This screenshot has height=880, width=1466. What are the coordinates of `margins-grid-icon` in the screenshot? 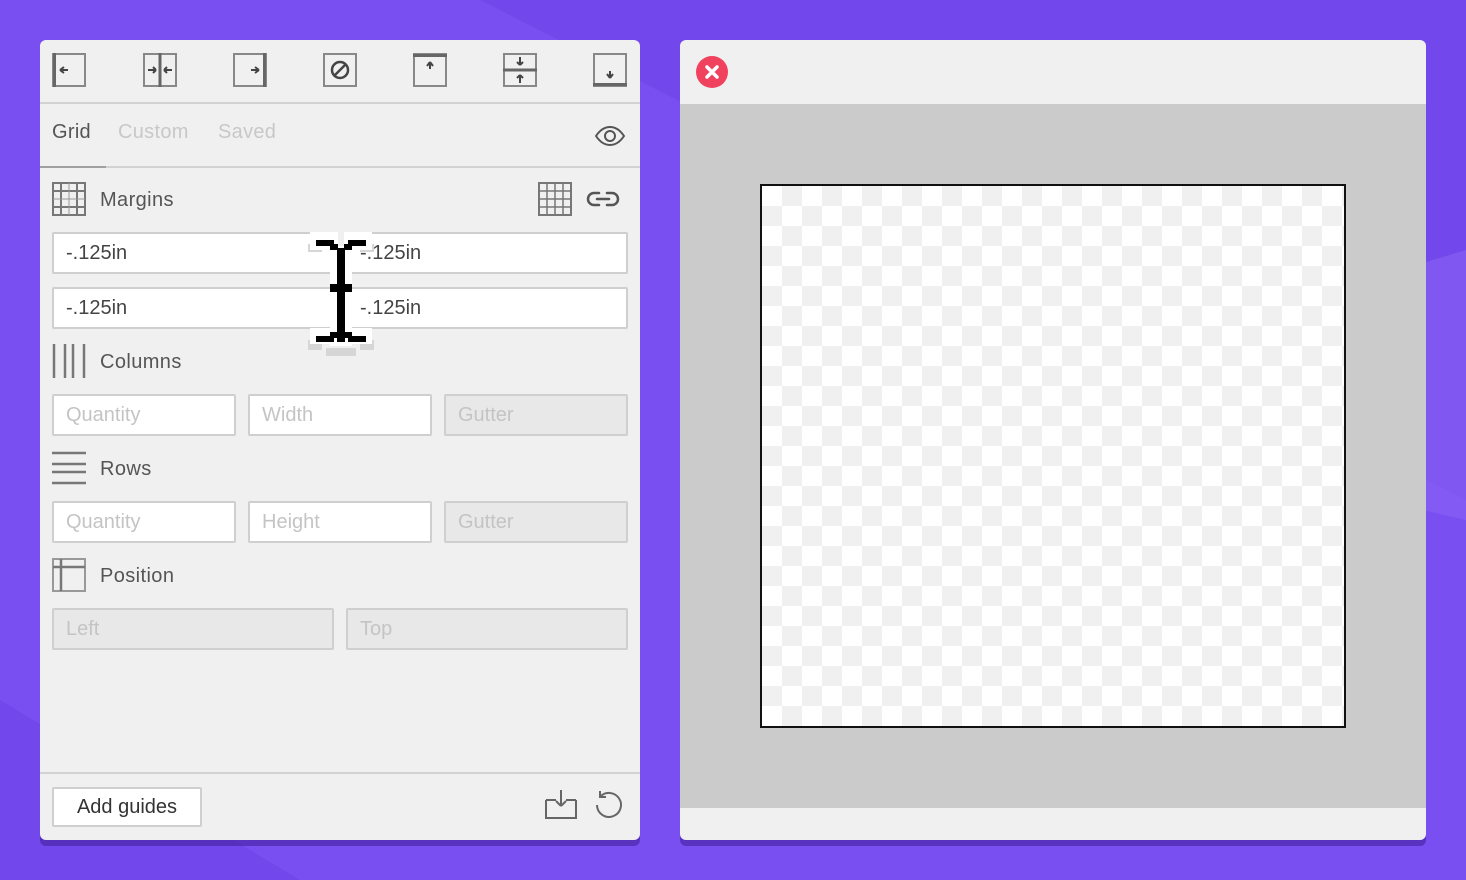 It's located at (69, 199).